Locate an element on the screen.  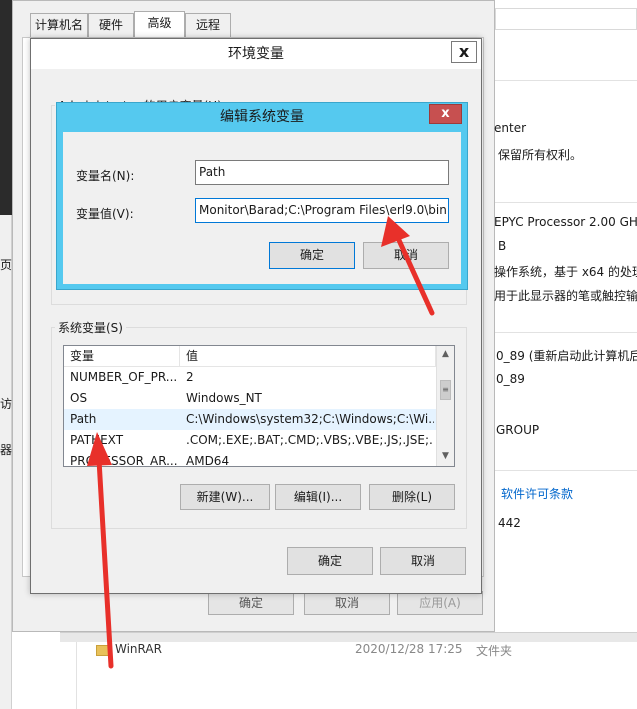
scroll-up-icon: ▲ is located at coordinates (445, 354).